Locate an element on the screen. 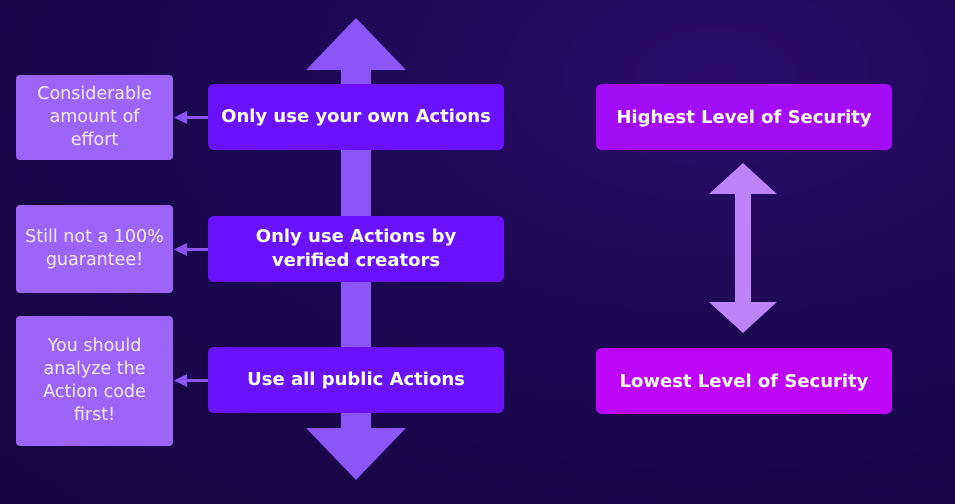 This screenshot has height=504, width=955. note-own-actions: Considerable amount of effort is located at coordinates (94, 117).